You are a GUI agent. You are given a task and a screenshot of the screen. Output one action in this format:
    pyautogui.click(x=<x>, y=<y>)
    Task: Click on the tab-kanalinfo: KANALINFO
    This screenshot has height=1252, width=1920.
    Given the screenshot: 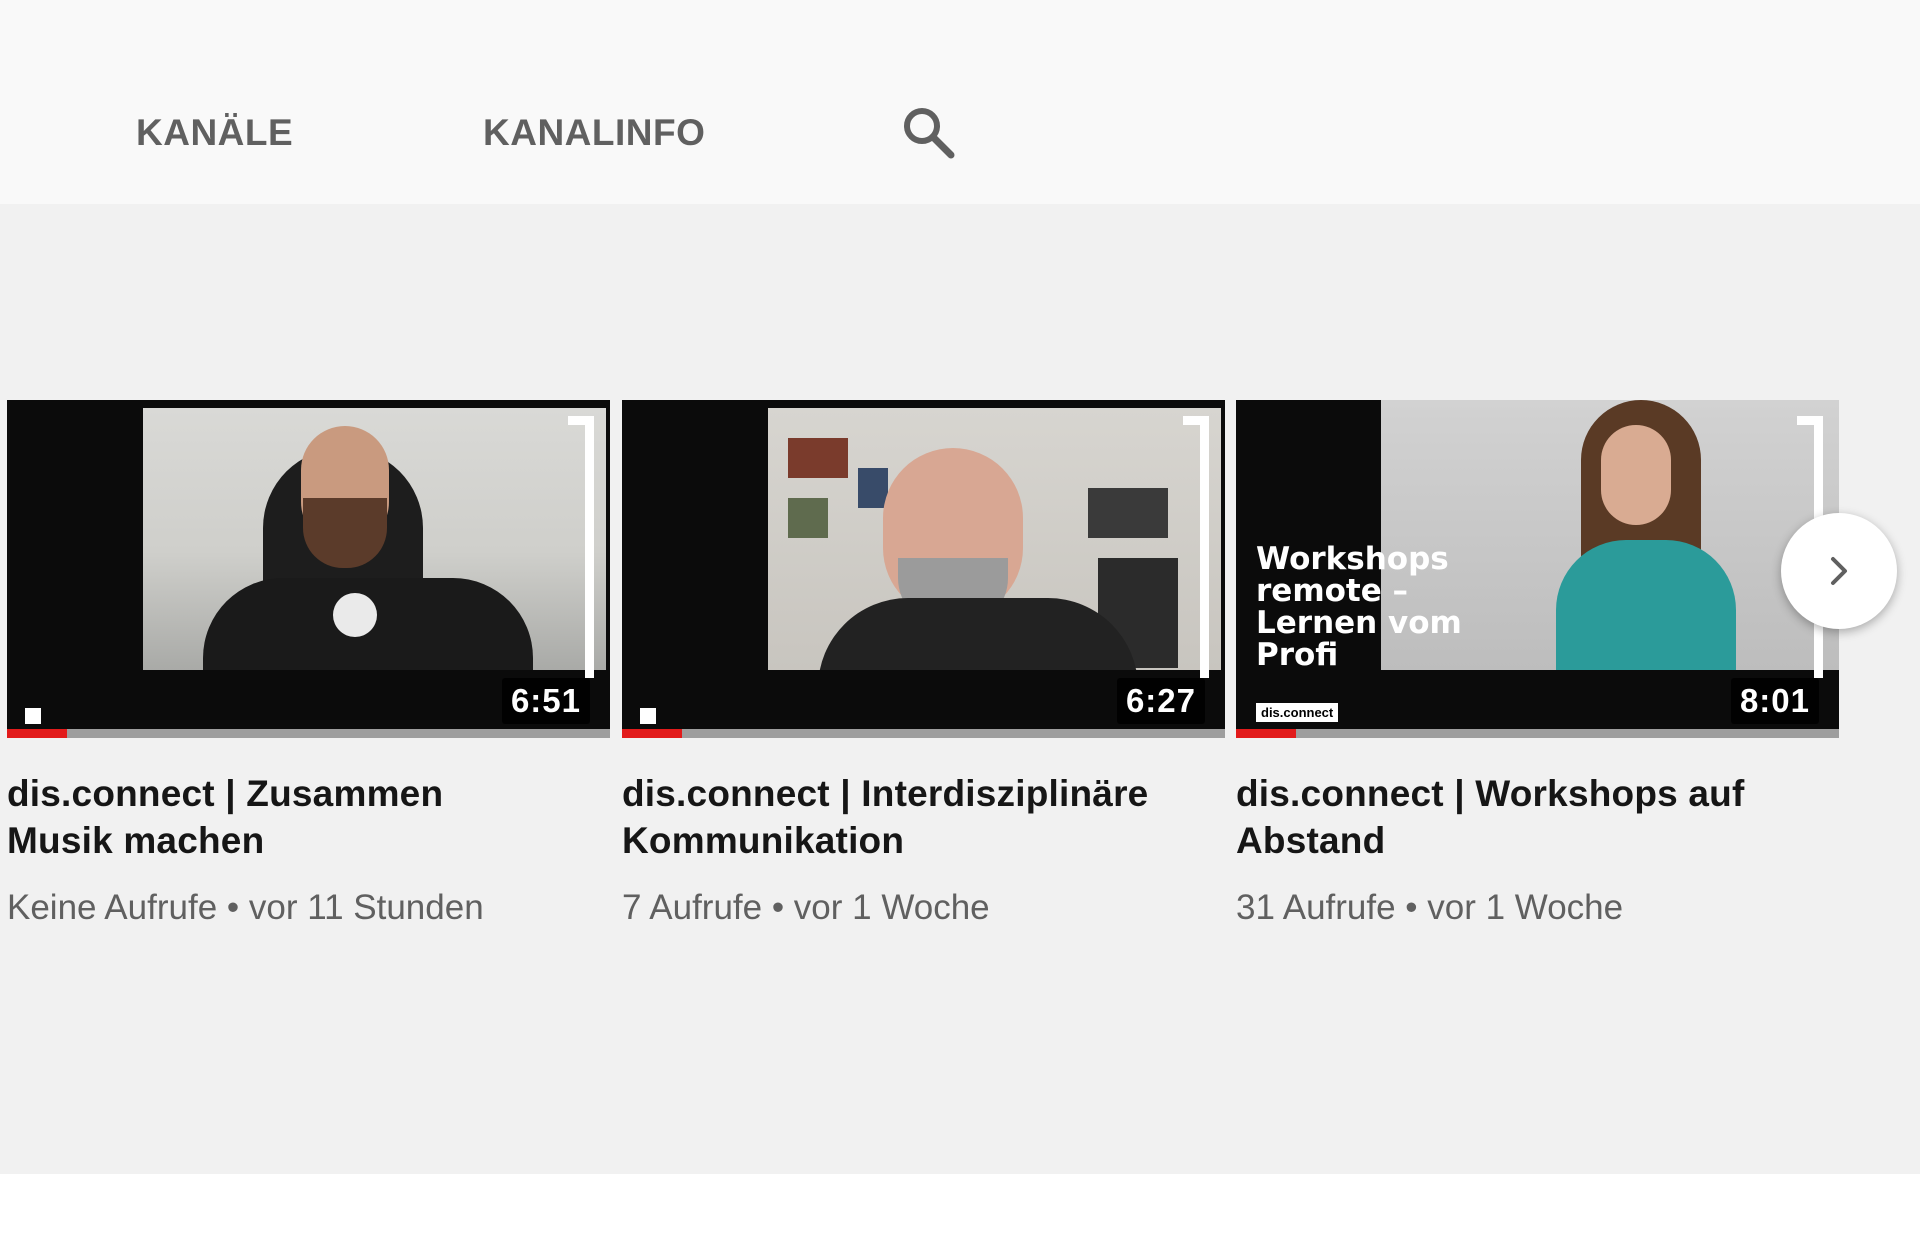 What is the action you would take?
    pyautogui.click(x=594, y=133)
    